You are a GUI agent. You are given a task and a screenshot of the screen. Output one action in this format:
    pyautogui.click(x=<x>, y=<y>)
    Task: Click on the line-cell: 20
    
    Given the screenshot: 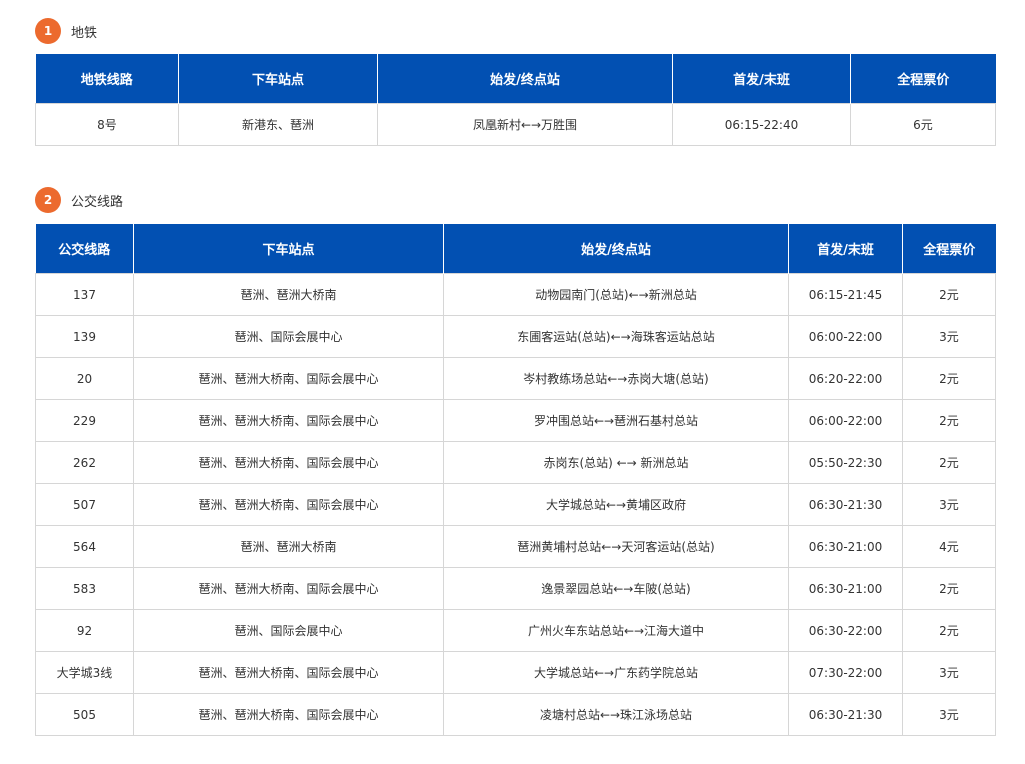 What is the action you would take?
    pyautogui.click(x=84, y=378)
    